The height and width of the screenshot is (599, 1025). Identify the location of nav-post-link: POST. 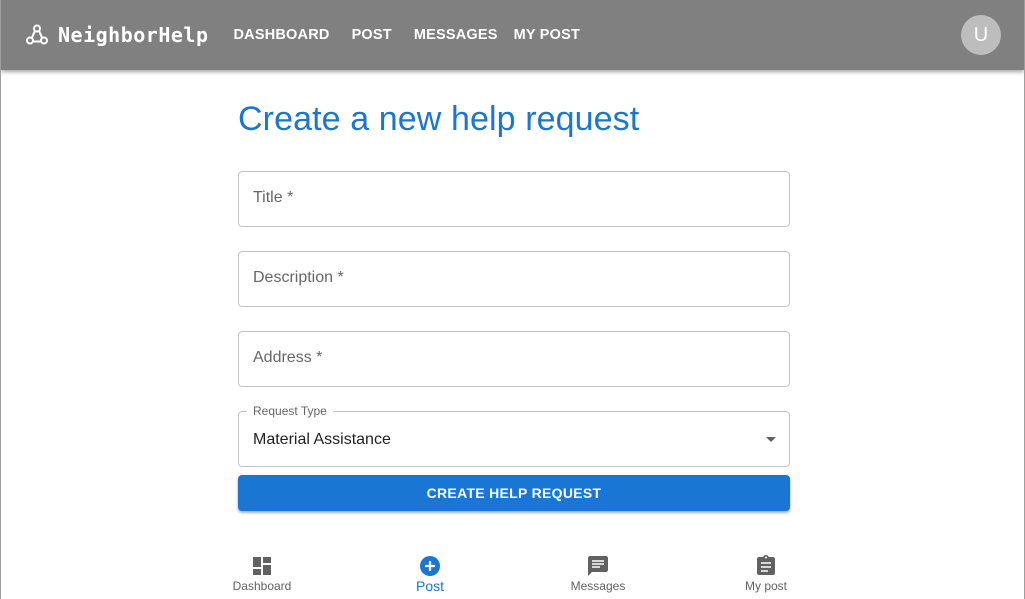
(372, 35).